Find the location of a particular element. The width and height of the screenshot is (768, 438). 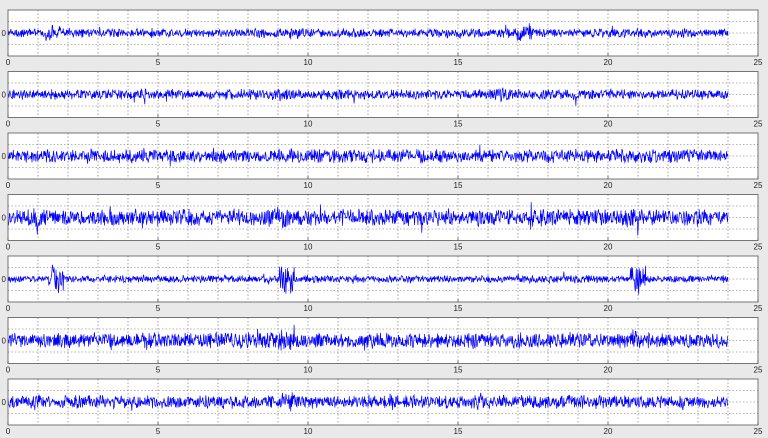

subplot-7: 0 5 10 15 20 25 0 is located at coordinates (382, 407).